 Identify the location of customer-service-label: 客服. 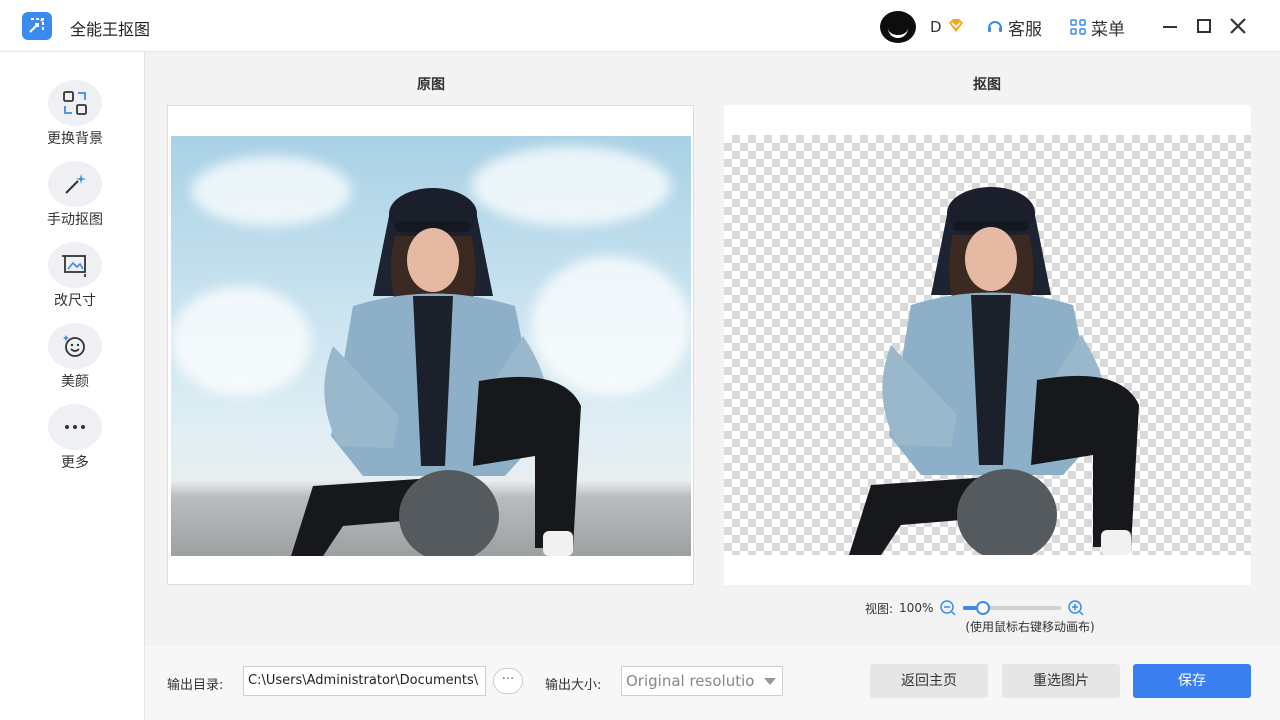
(1025, 29).